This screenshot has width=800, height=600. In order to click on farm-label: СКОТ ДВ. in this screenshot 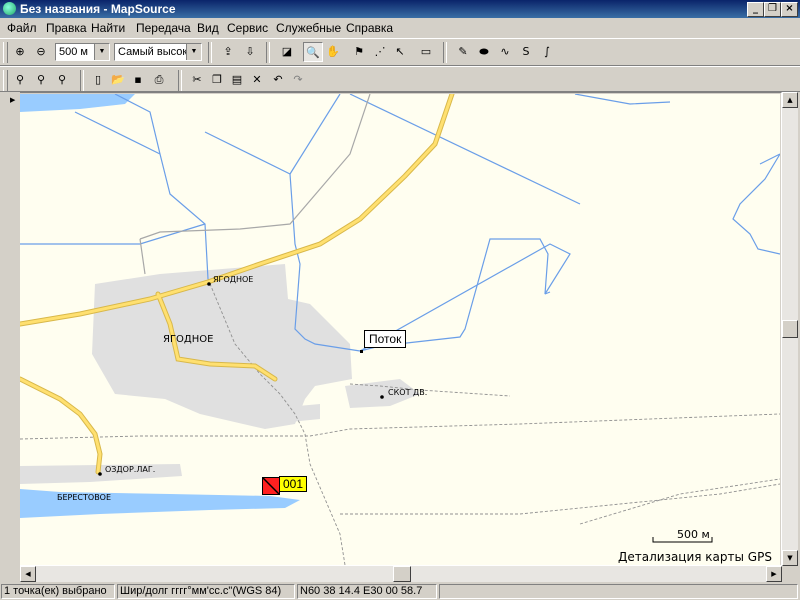, I will do `click(408, 392)`.